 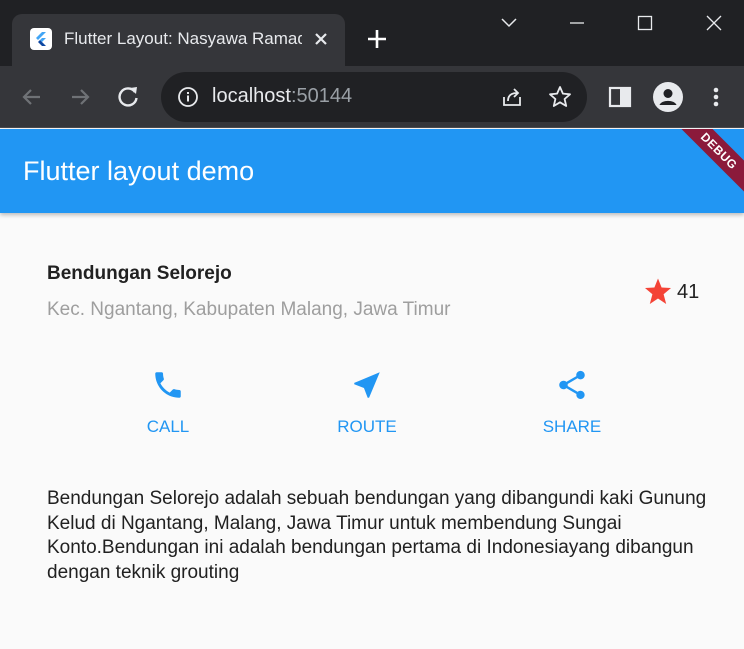 What do you see at coordinates (716, 97) in the screenshot?
I see `more-vert-icon` at bounding box center [716, 97].